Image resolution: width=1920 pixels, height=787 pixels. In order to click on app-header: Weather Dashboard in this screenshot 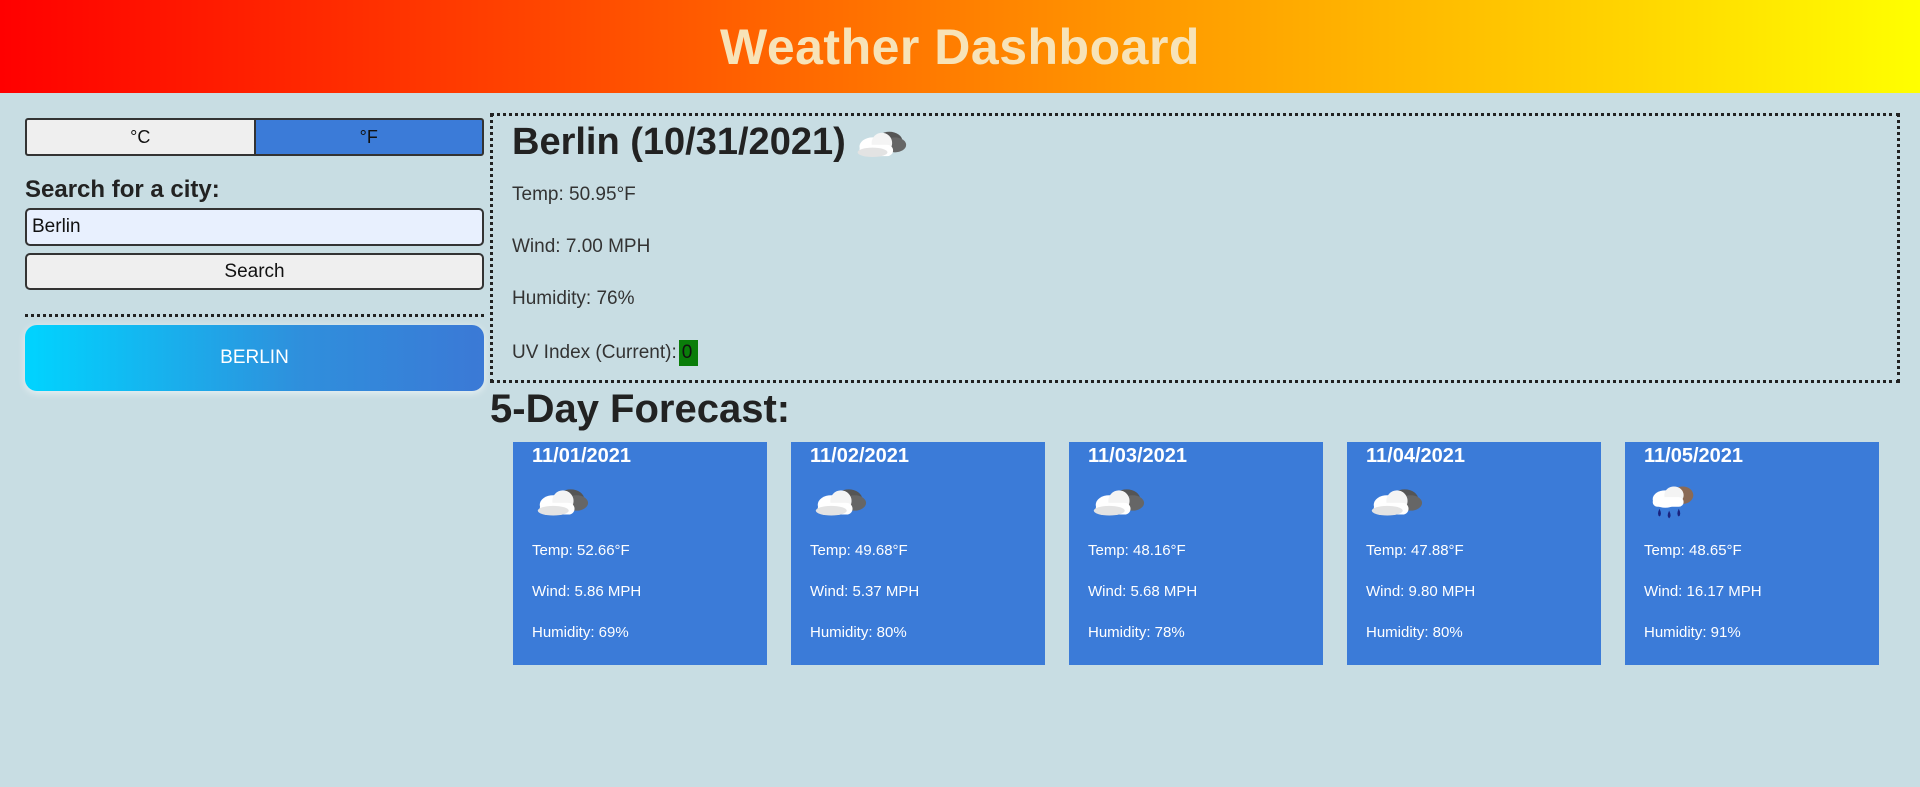, I will do `click(960, 46)`.